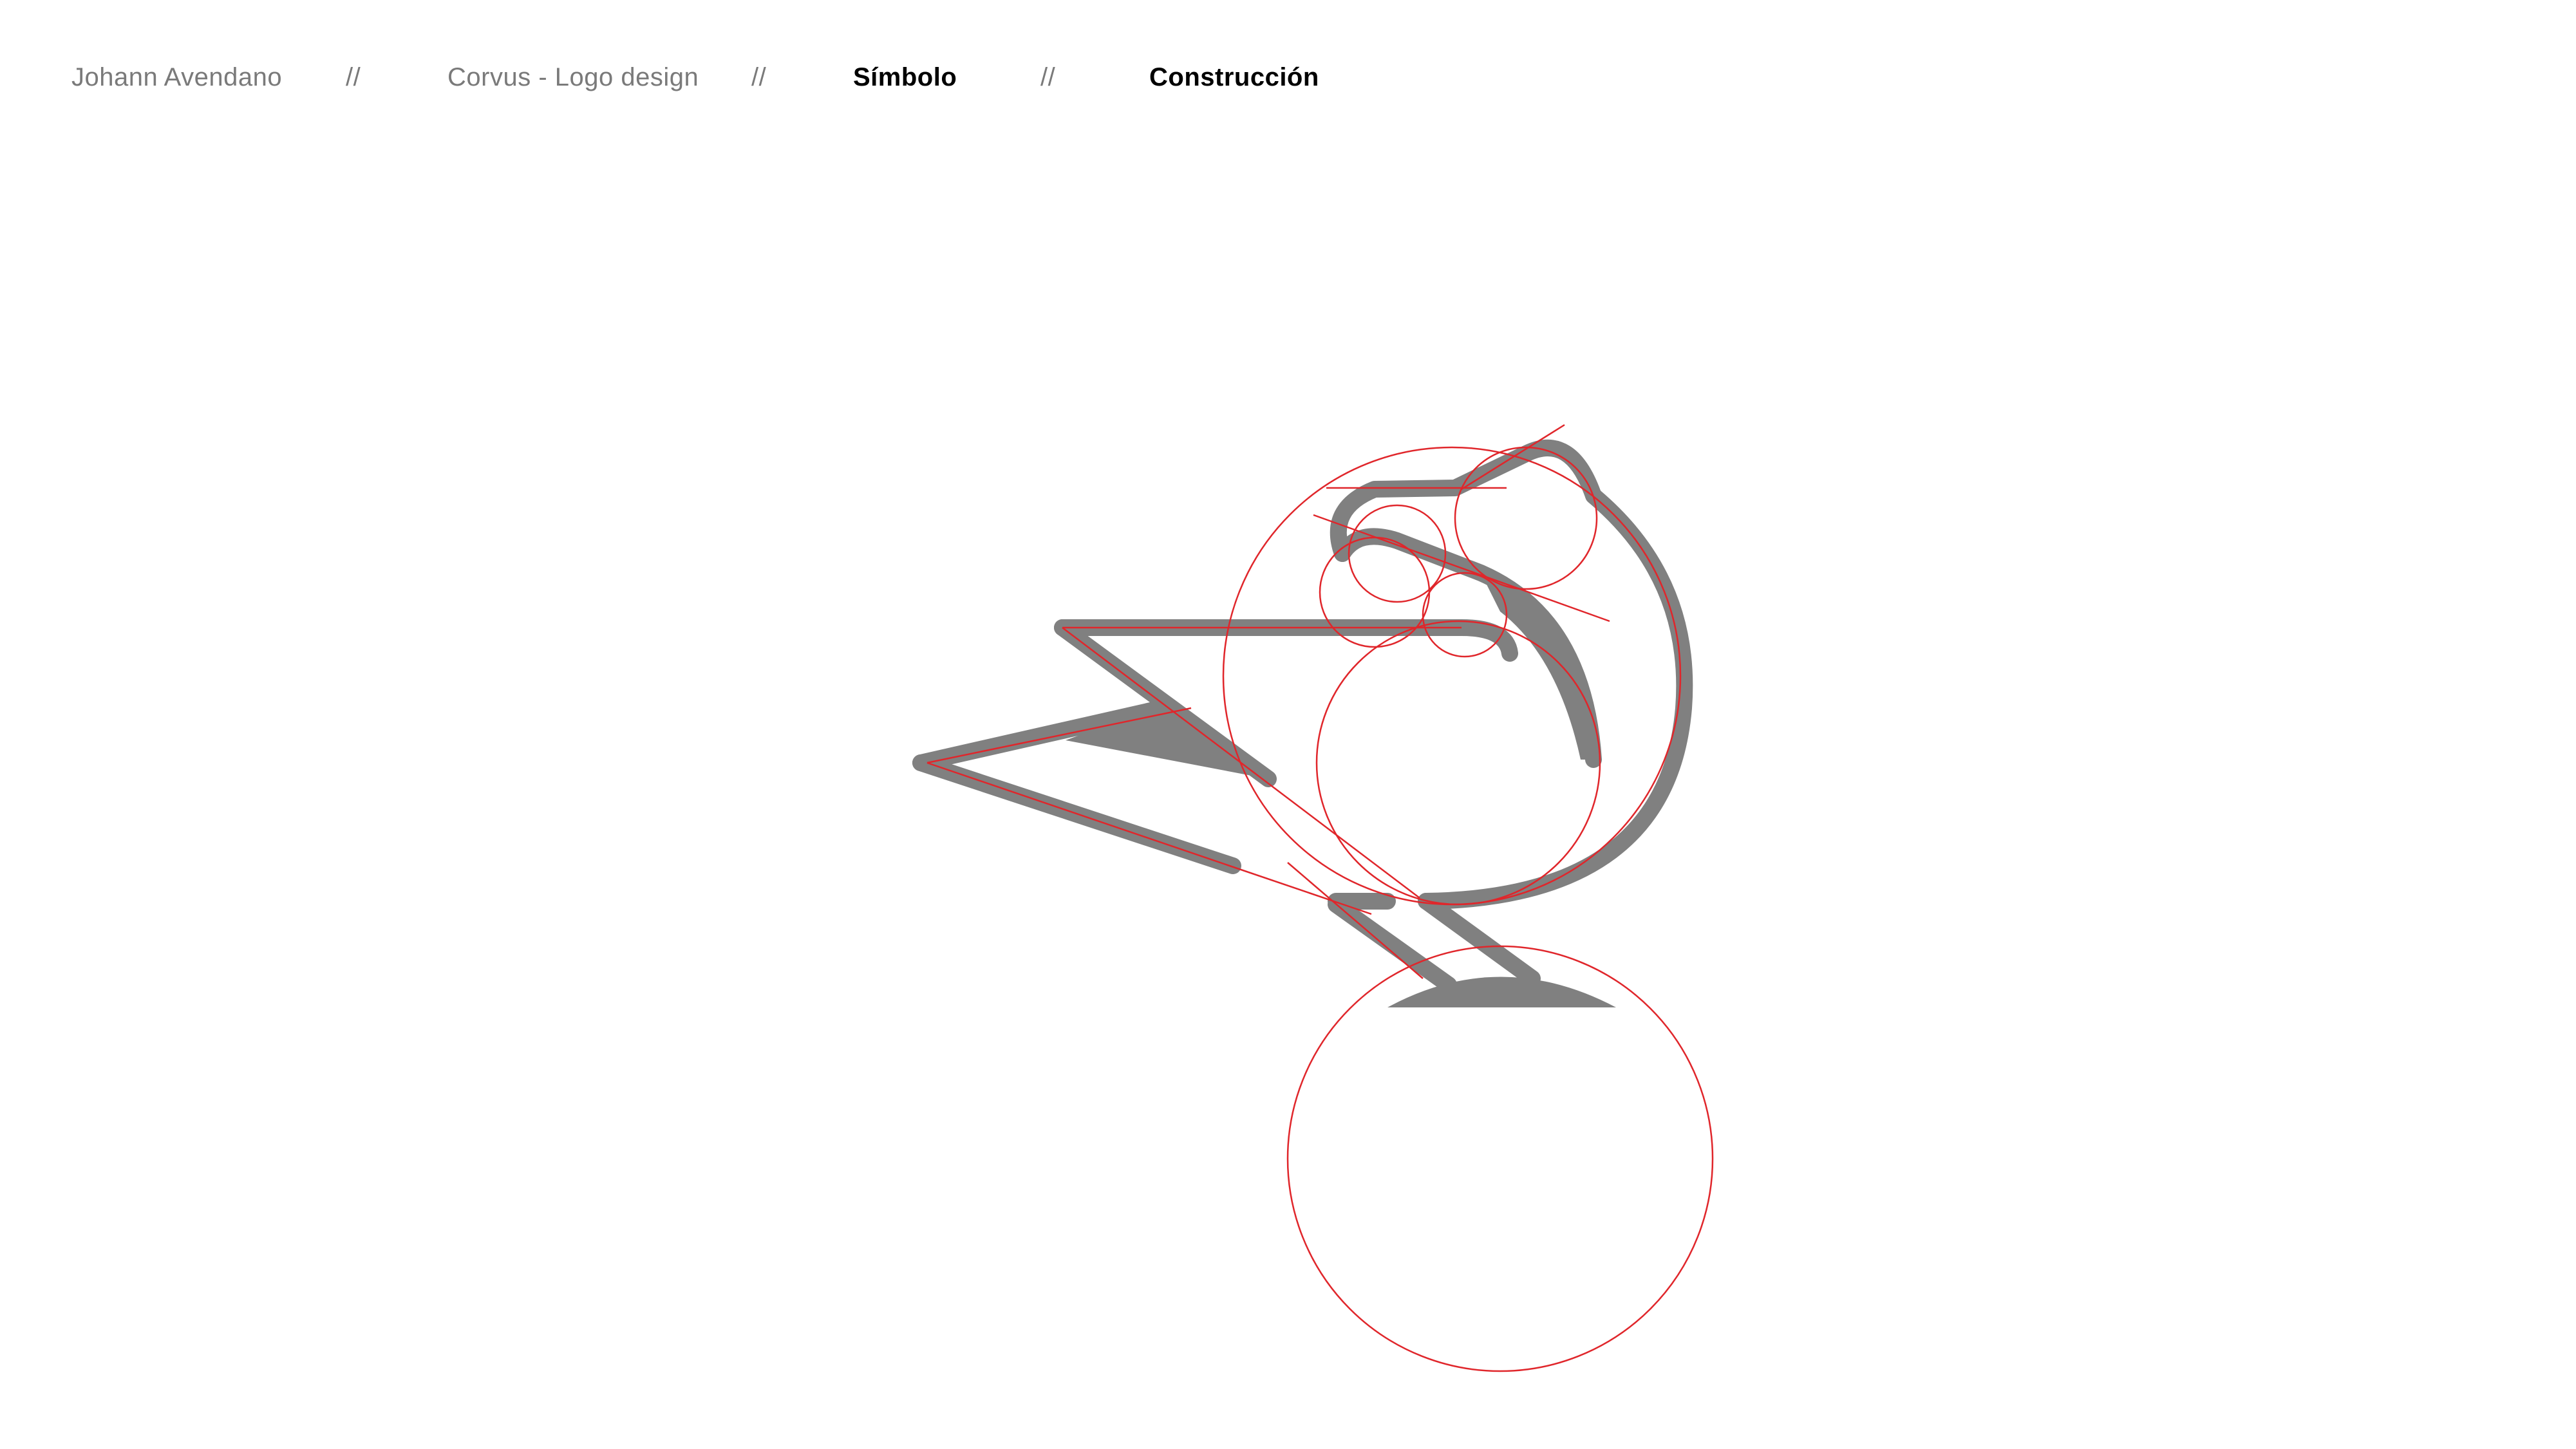 Image resolution: width=2576 pixels, height=1449 pixels. What do you see at coordinates (1479, 940) in the screenshot?
I see `logo-leg-right` at bounding box center [1479, 940].